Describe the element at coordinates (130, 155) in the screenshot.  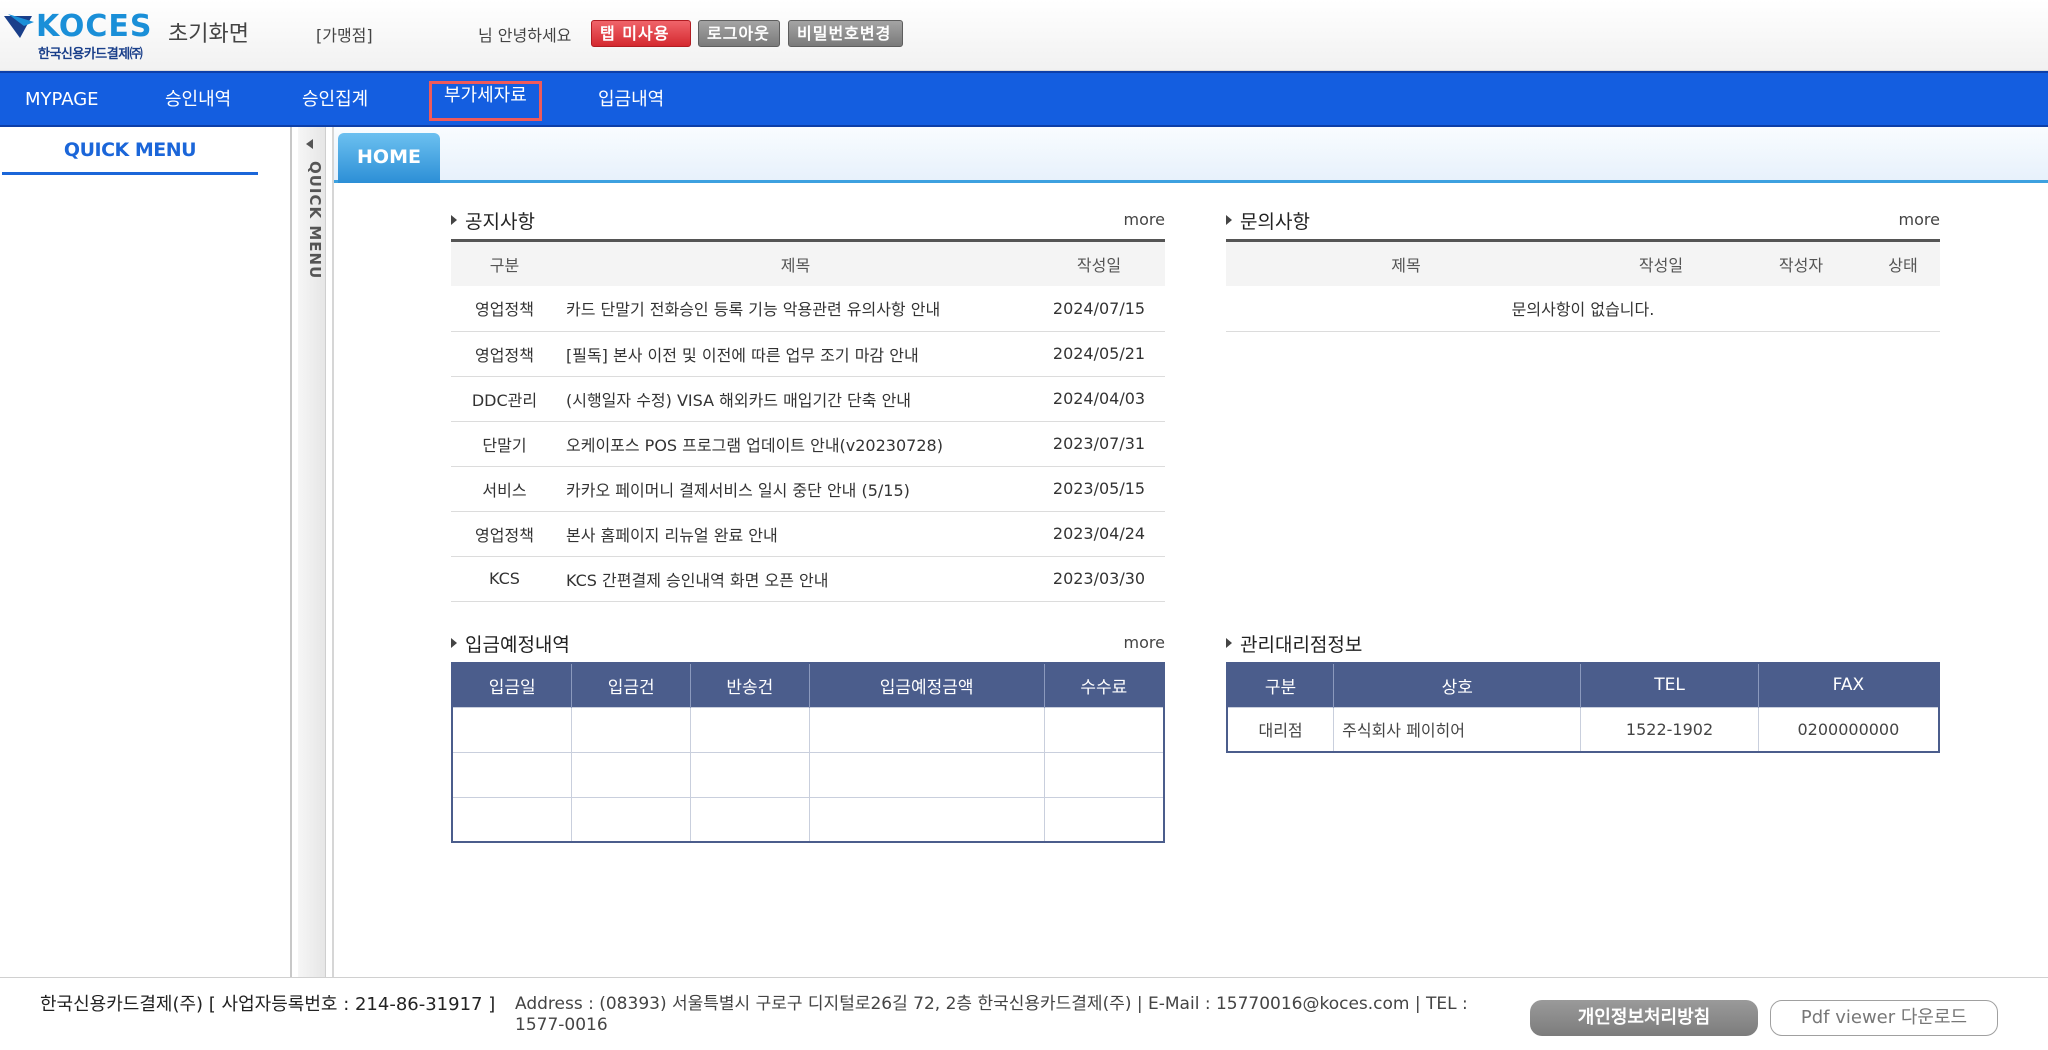
I see `quick-menu-title: QUICK MENU` at that location.